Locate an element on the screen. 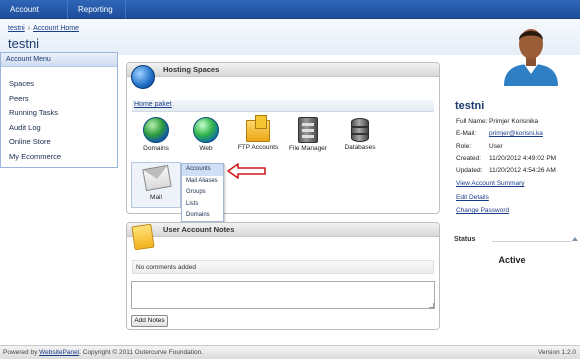  nav-reporting: Reporting is located at coordinates (97, 15).